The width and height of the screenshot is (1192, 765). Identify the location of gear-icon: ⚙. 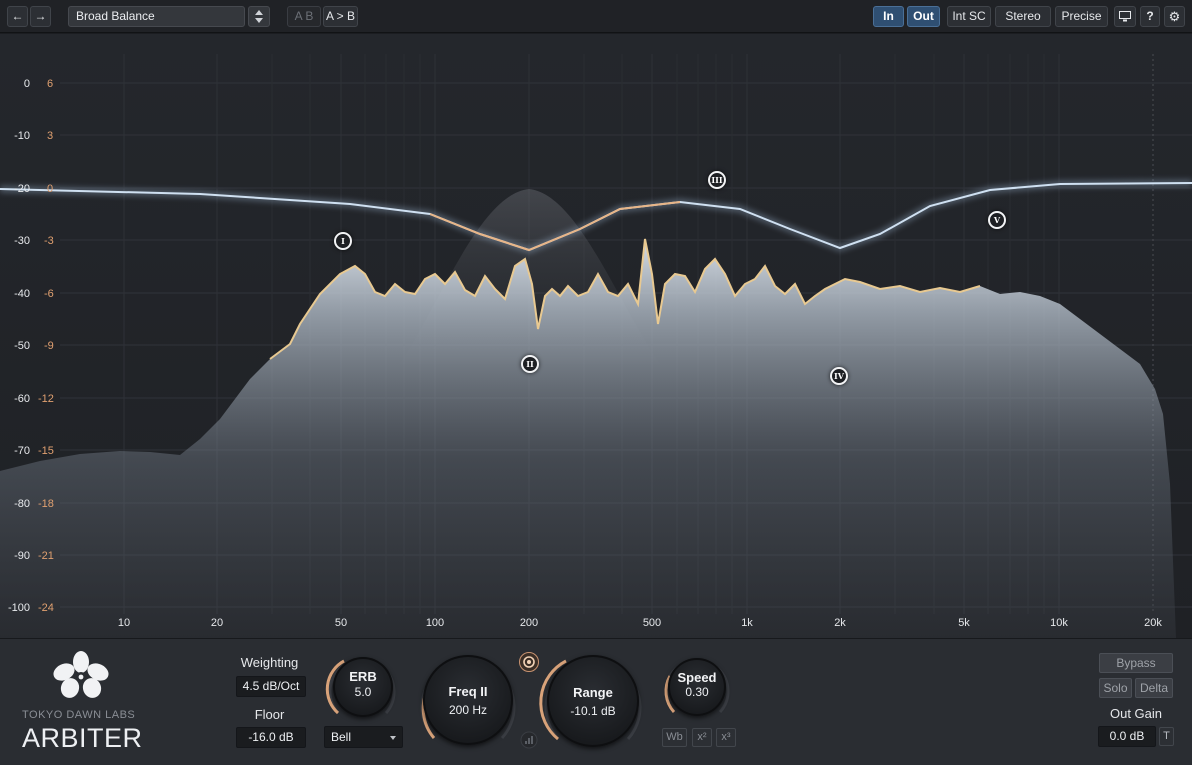
(1174, 16).